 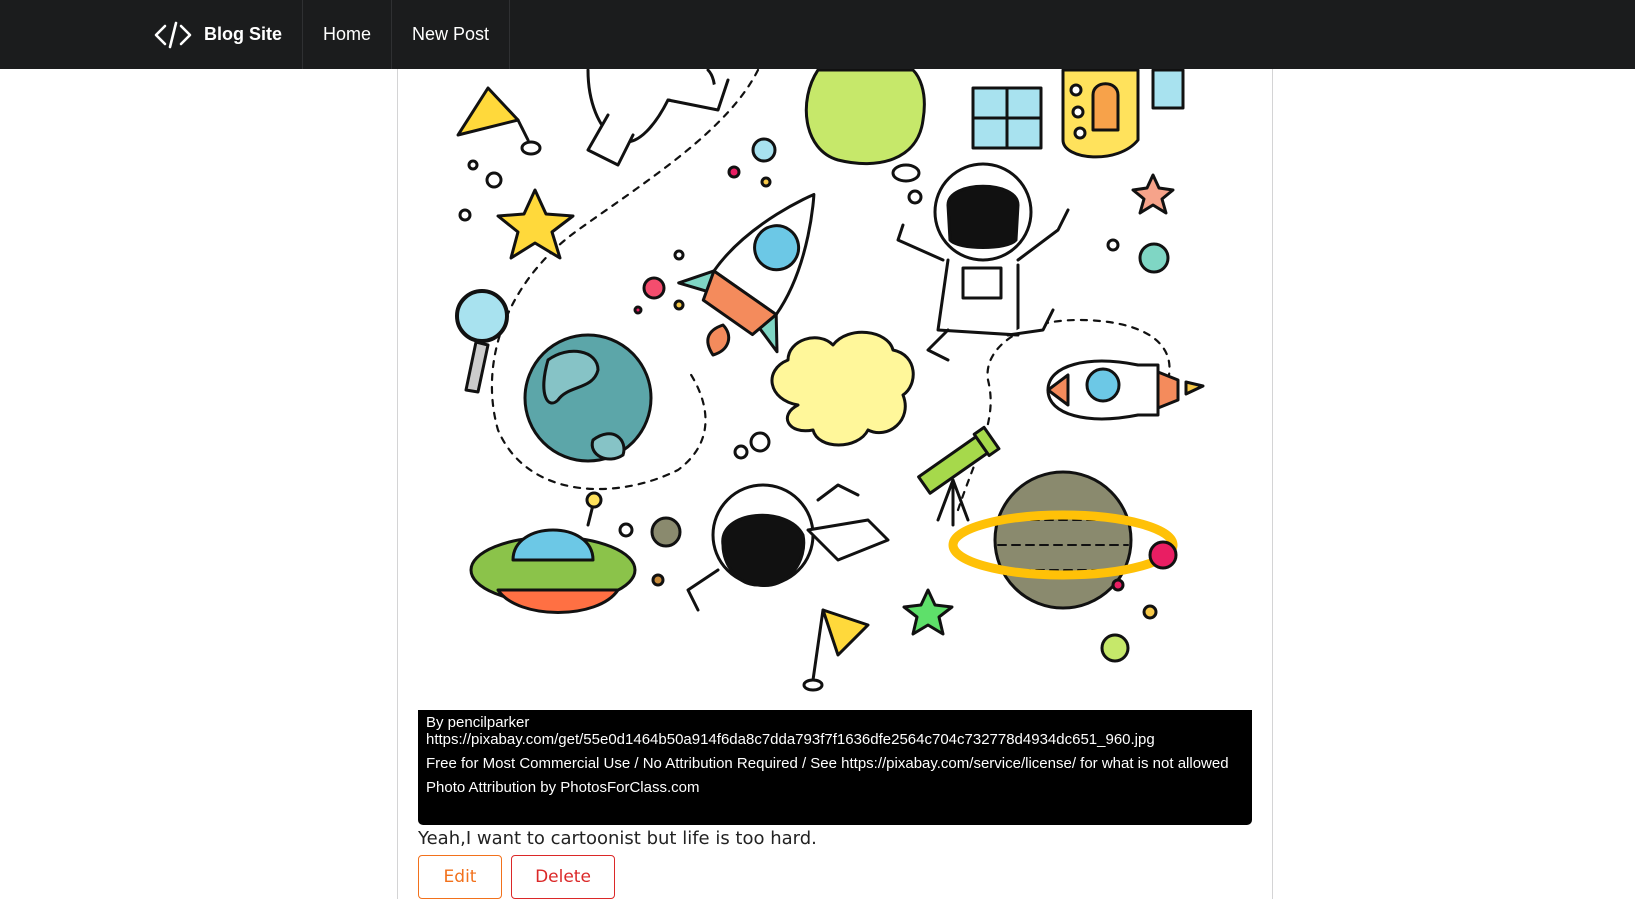 I want to click on nav-item-label: Home, so click(x=347, y=34).